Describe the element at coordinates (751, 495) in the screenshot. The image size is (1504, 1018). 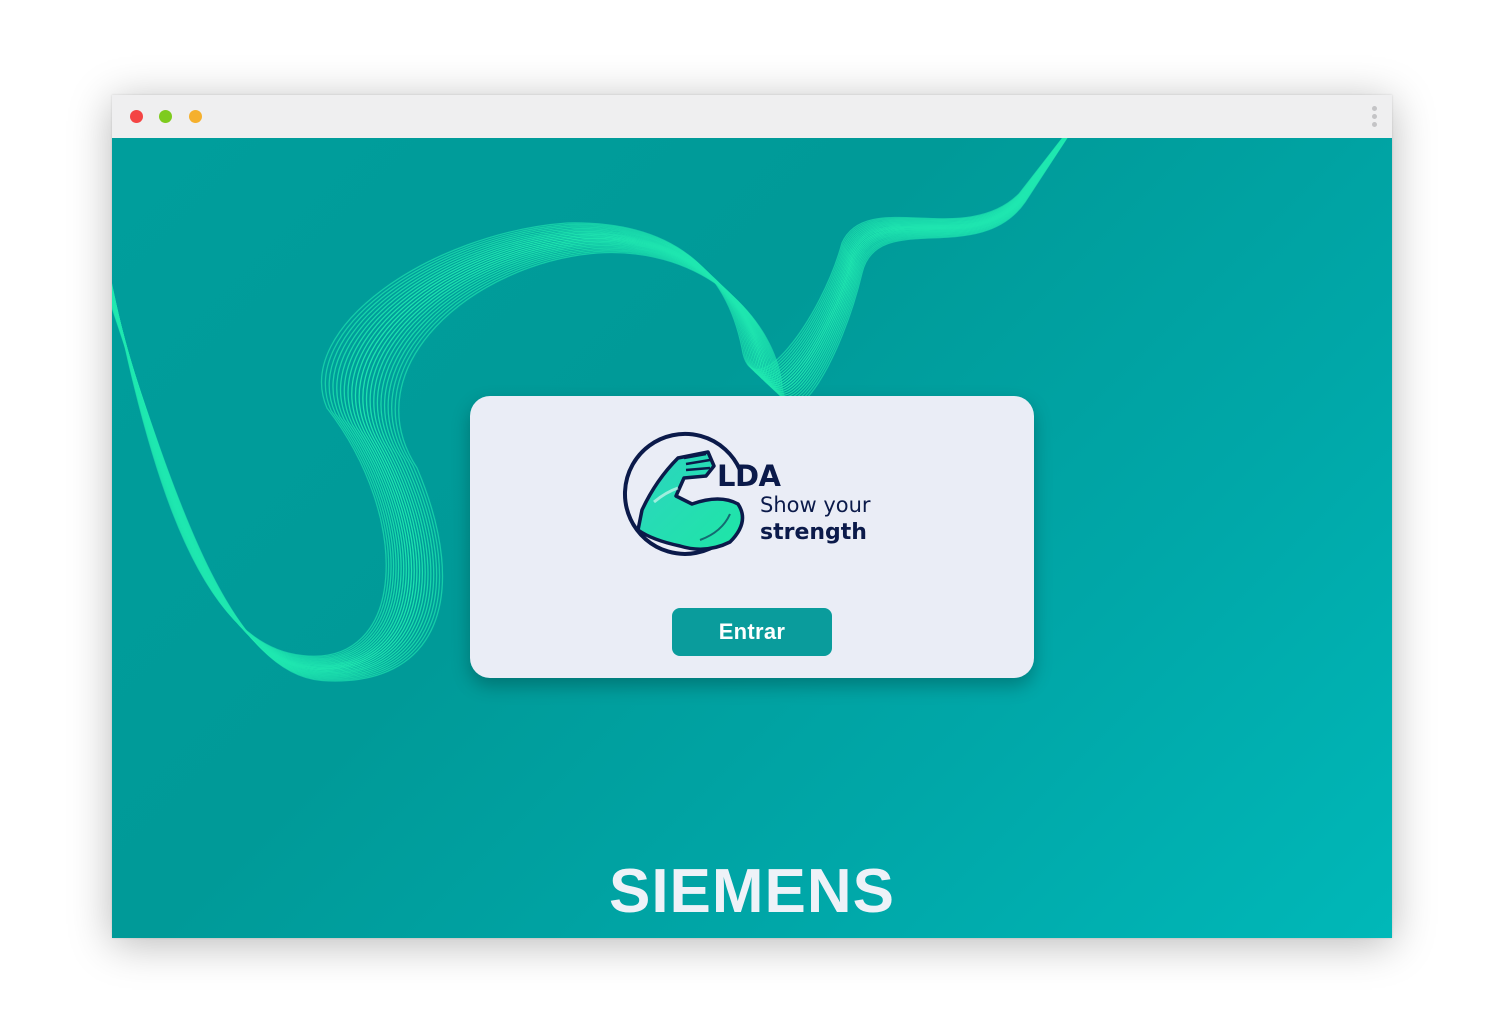
I see `lda-logo: LDA Show your strength` at that location.